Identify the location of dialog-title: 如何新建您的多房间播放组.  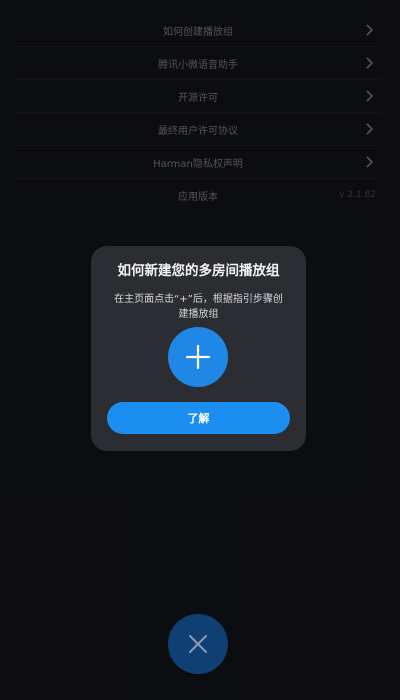
(198, 271).